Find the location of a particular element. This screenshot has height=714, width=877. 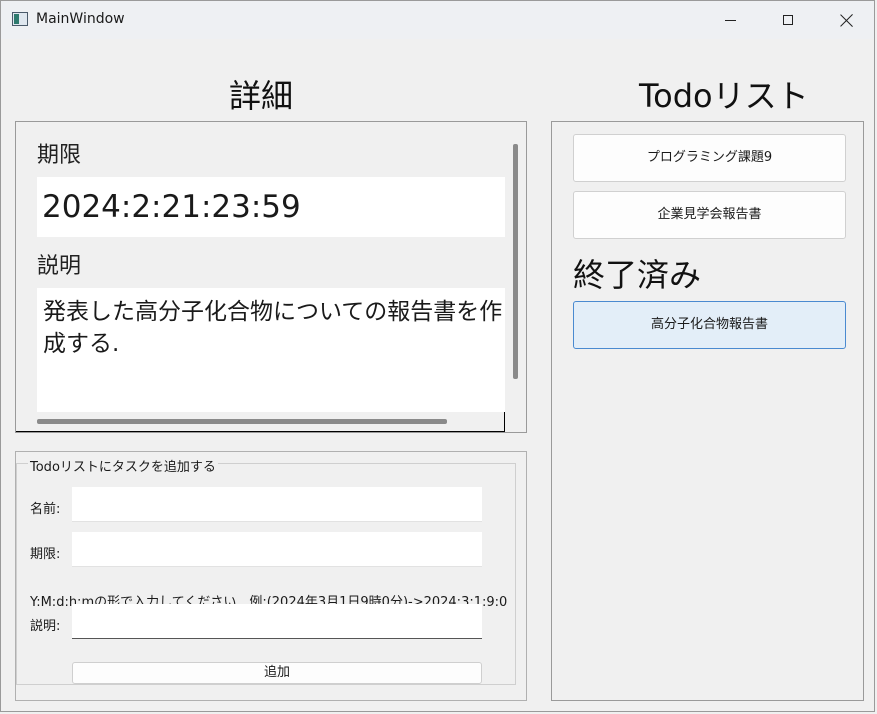

description-label: 説明: is located at coordinates (45, 626).